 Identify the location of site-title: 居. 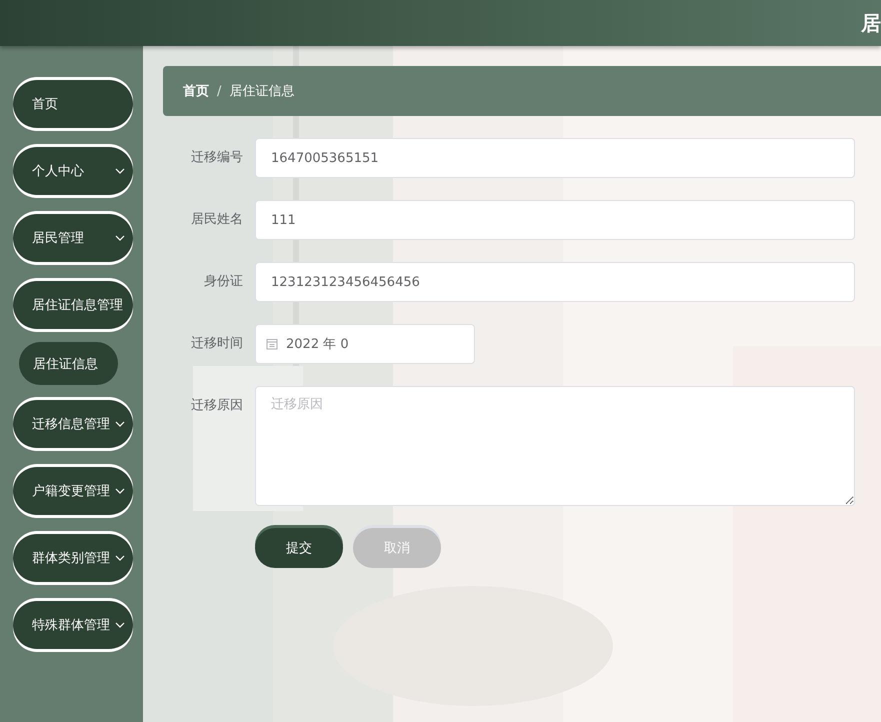
(871, 23).